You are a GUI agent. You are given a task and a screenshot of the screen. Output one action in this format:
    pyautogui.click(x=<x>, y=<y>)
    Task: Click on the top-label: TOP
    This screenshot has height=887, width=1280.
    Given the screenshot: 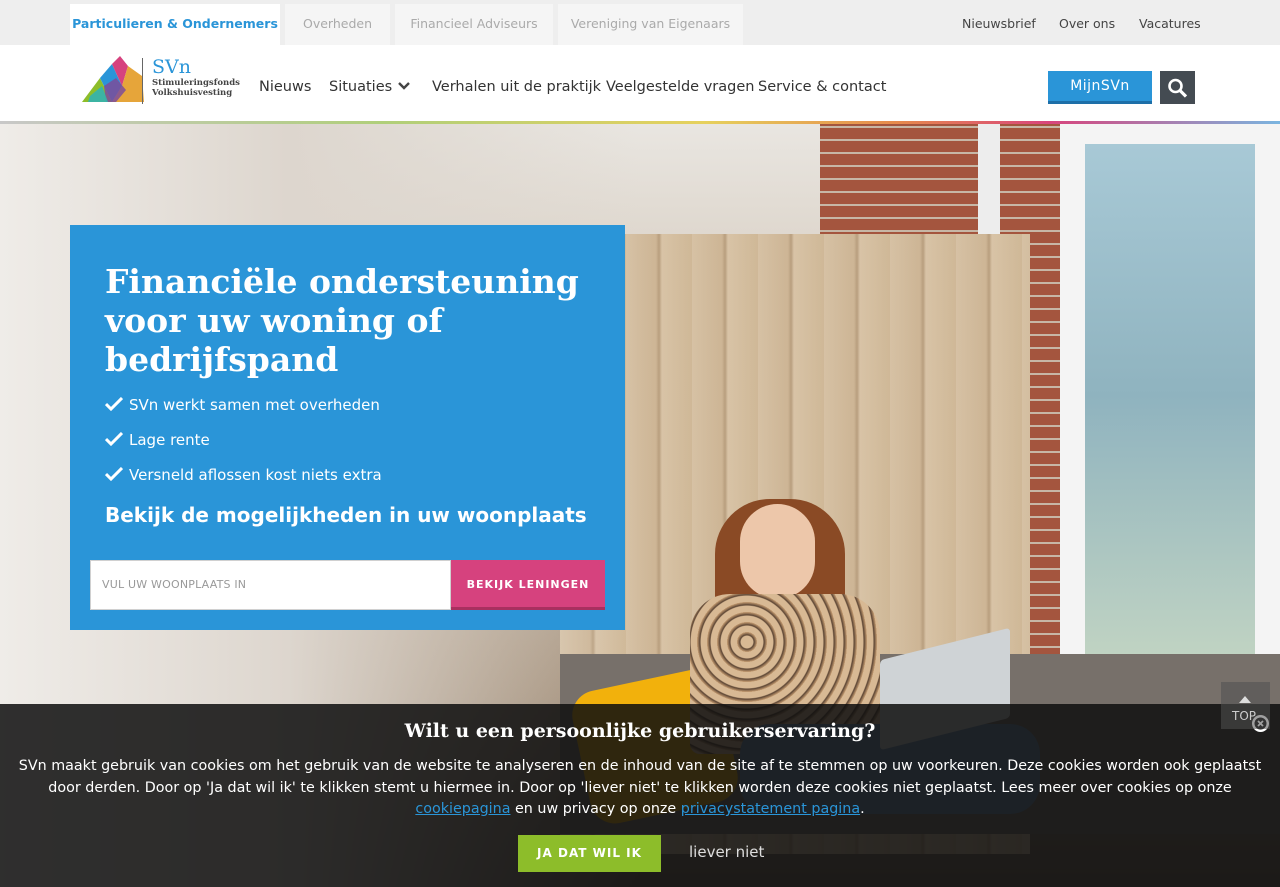 What is the action you would take?
    pyautogui.click(x=1244, y=716)
    